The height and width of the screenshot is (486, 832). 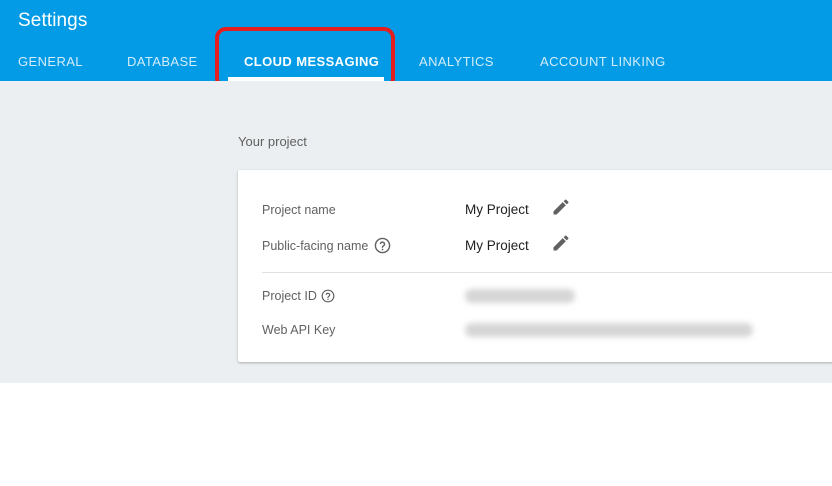 What do you see at coordinates (162, 61) in the screenshot?
I see `tab-database: DATABASE` at bounding box center [162, 61].